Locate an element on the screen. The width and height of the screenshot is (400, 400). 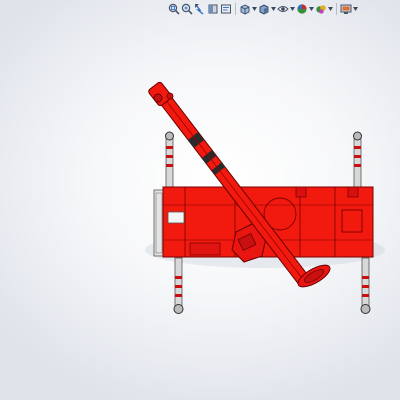
zoom-to-area-icon is located at coordinates (187, 9).